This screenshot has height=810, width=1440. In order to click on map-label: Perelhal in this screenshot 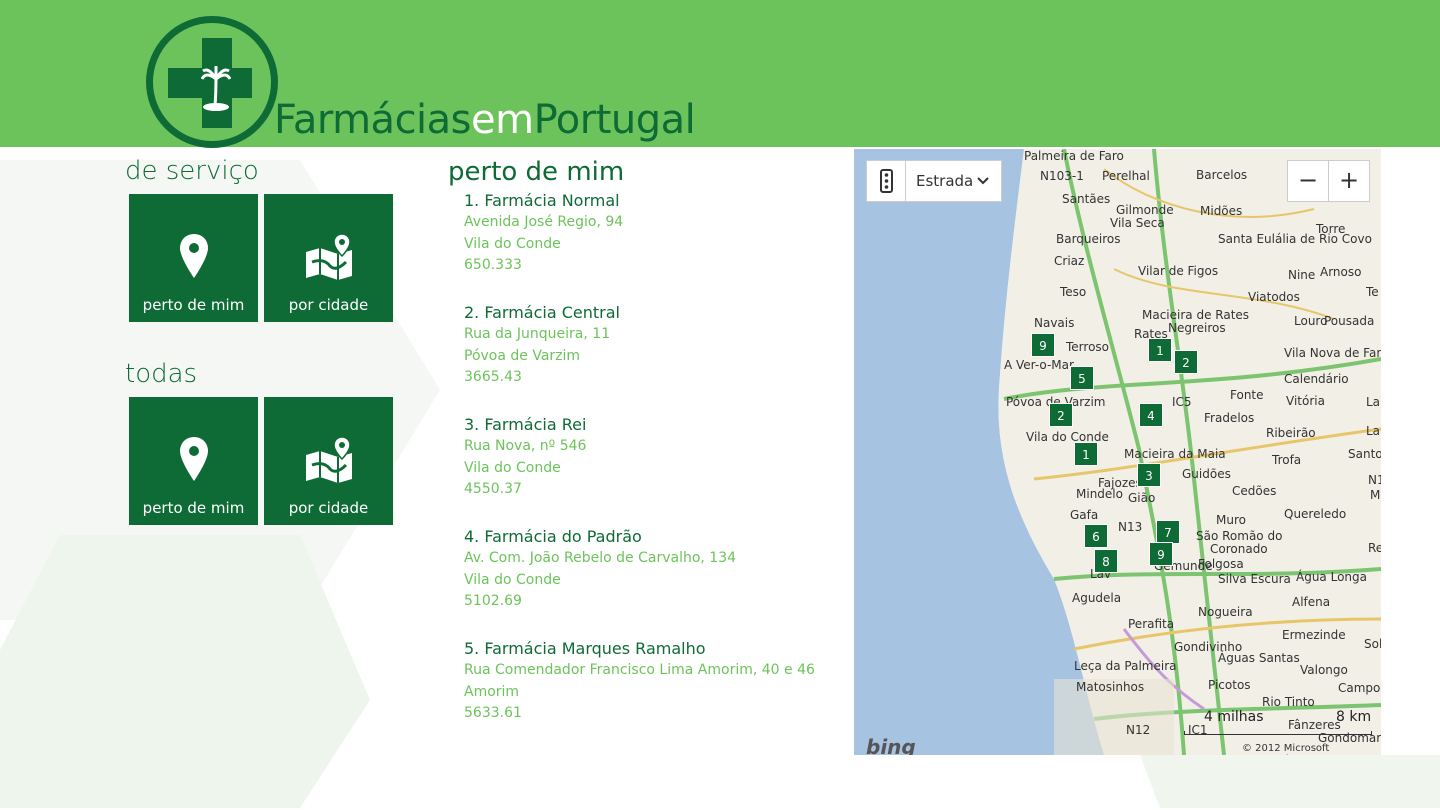, I will do `click(1126, 176)`.